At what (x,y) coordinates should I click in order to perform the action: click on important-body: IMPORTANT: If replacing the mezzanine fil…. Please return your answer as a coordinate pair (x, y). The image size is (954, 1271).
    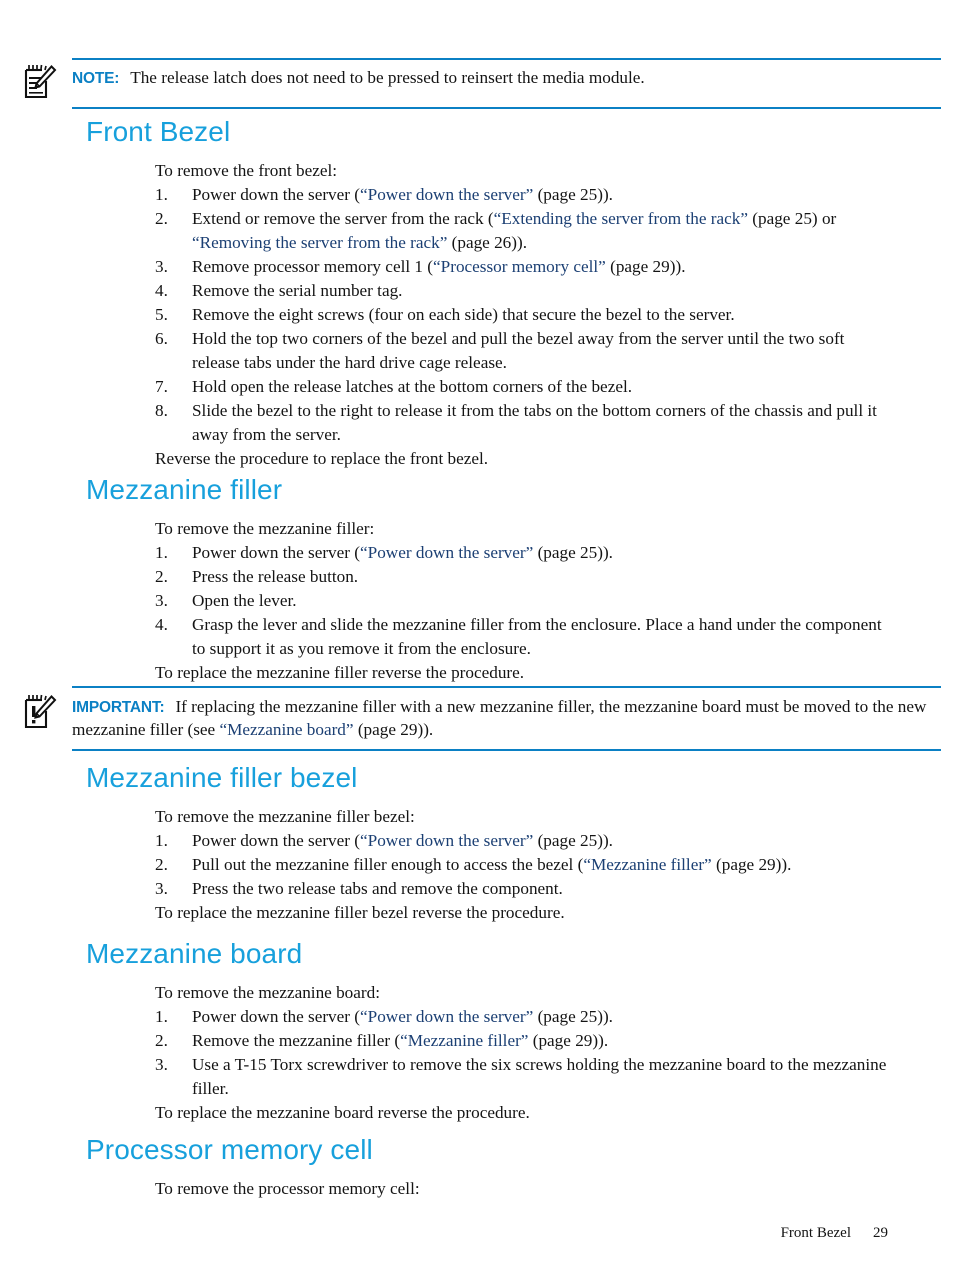
    Looking at the image, I should click on (477, 718).